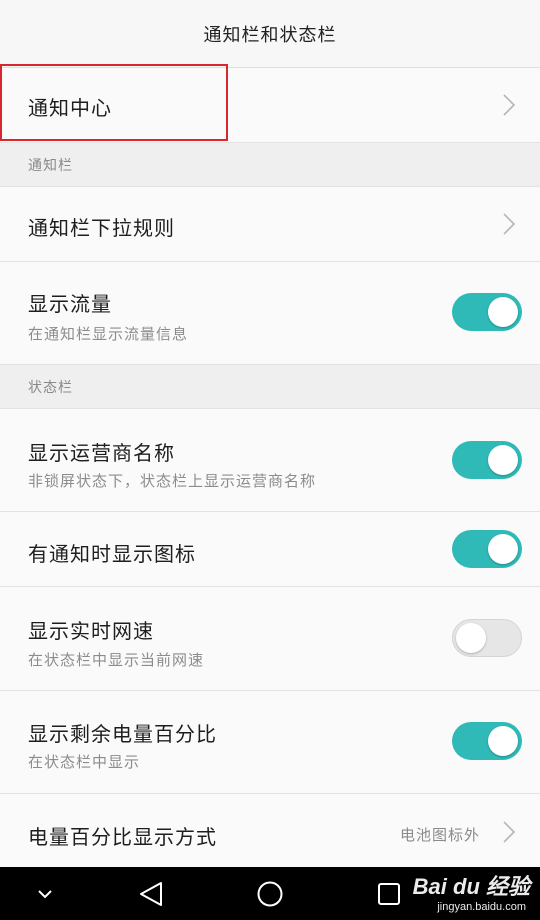 This screenshot has height=920, width=540. I want to click on row-title: 电量百分比显示方式, so click(122, 837).